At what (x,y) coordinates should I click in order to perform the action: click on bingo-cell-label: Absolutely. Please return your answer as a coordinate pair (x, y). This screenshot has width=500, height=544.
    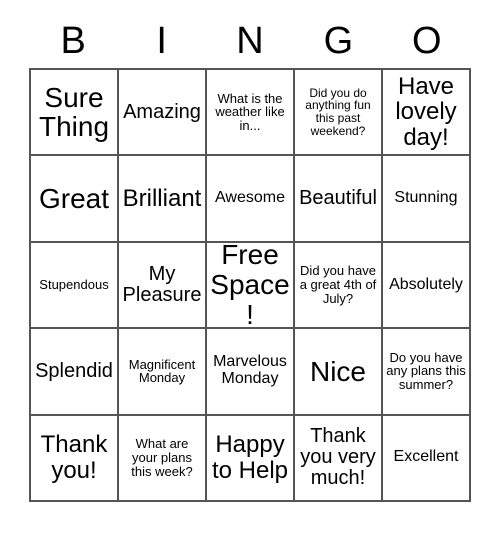
    Looking at the image, I should click on (426, 284).